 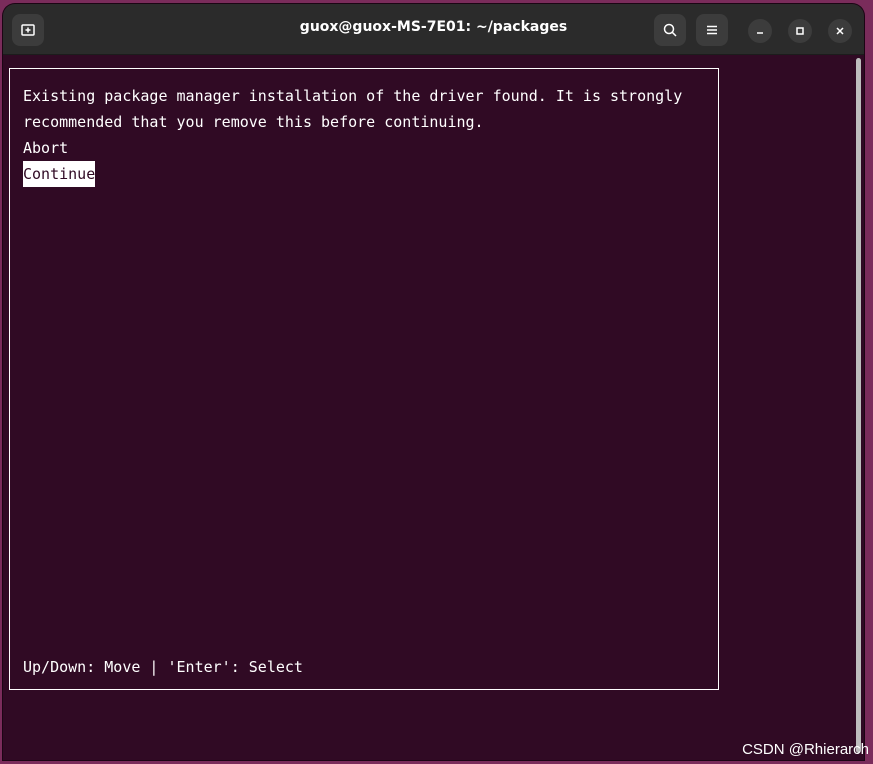 I want to click on close-button, so click(x=840, y=31).